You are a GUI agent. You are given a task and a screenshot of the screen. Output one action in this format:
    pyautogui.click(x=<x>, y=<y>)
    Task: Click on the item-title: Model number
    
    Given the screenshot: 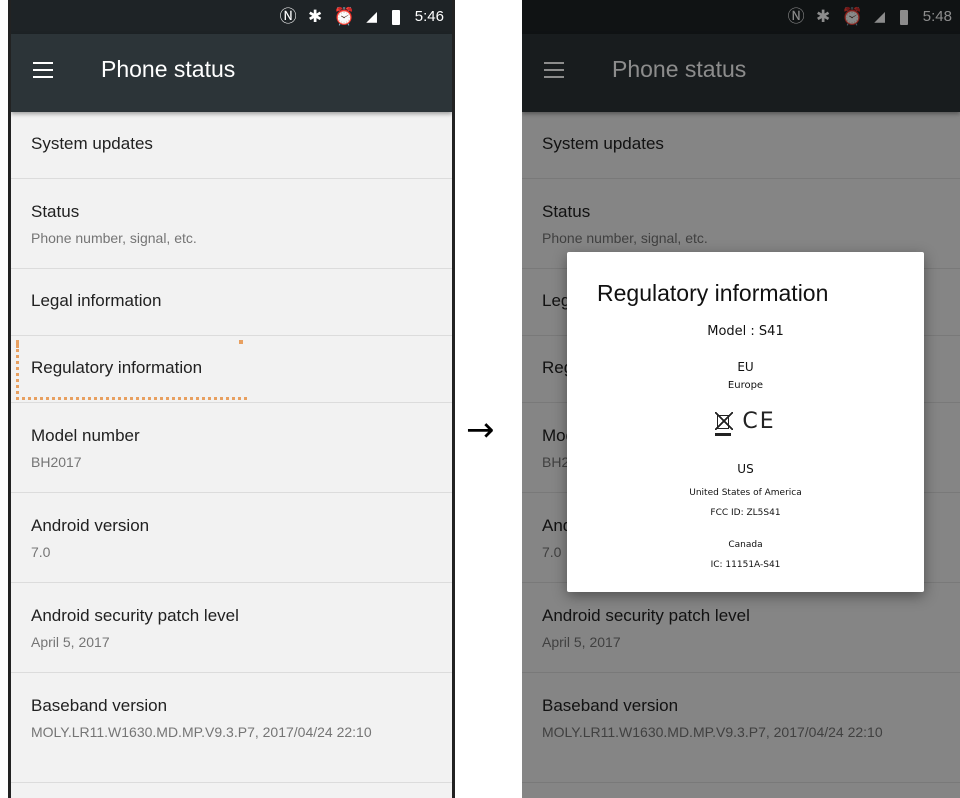 What is the action you would take?
    pyautogui.click(x=85, y=435)
    